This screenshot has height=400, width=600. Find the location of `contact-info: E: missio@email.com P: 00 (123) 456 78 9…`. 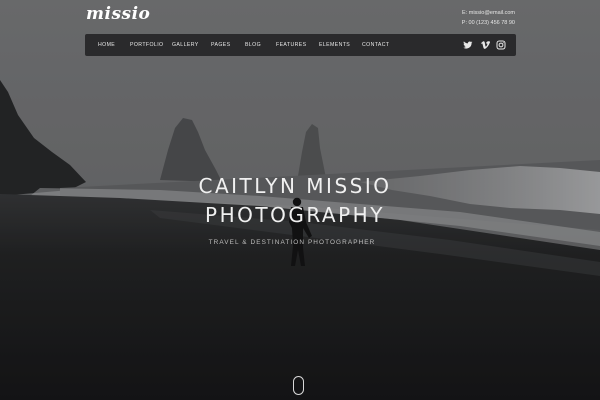

contact-info: E: missio@email.com P: 00 (123) 456 78 9… is located at coordinates (488, 18).